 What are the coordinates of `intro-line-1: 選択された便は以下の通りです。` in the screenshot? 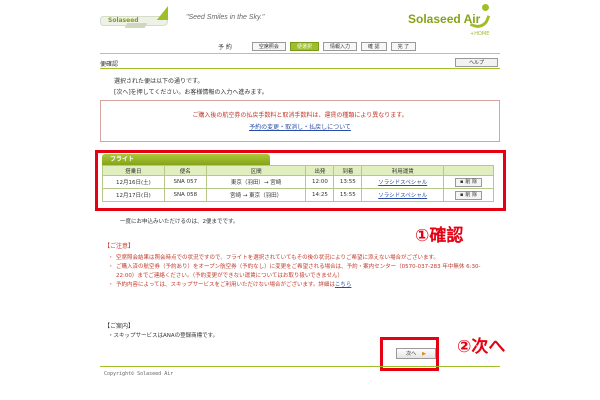 It's located at (159, 81).